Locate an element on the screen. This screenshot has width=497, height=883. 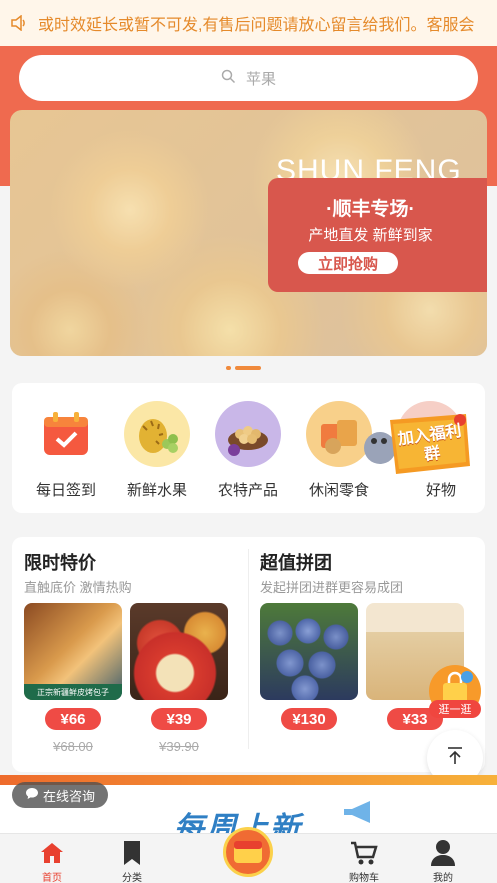
bookmark-icon is located at coordinates (132, 853).